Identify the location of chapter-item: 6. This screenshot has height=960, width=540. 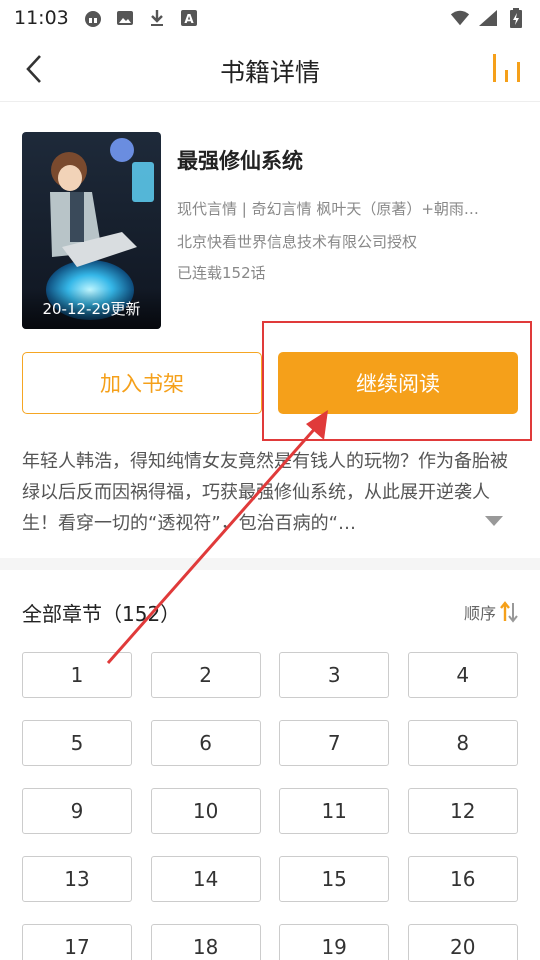
(205, 743).